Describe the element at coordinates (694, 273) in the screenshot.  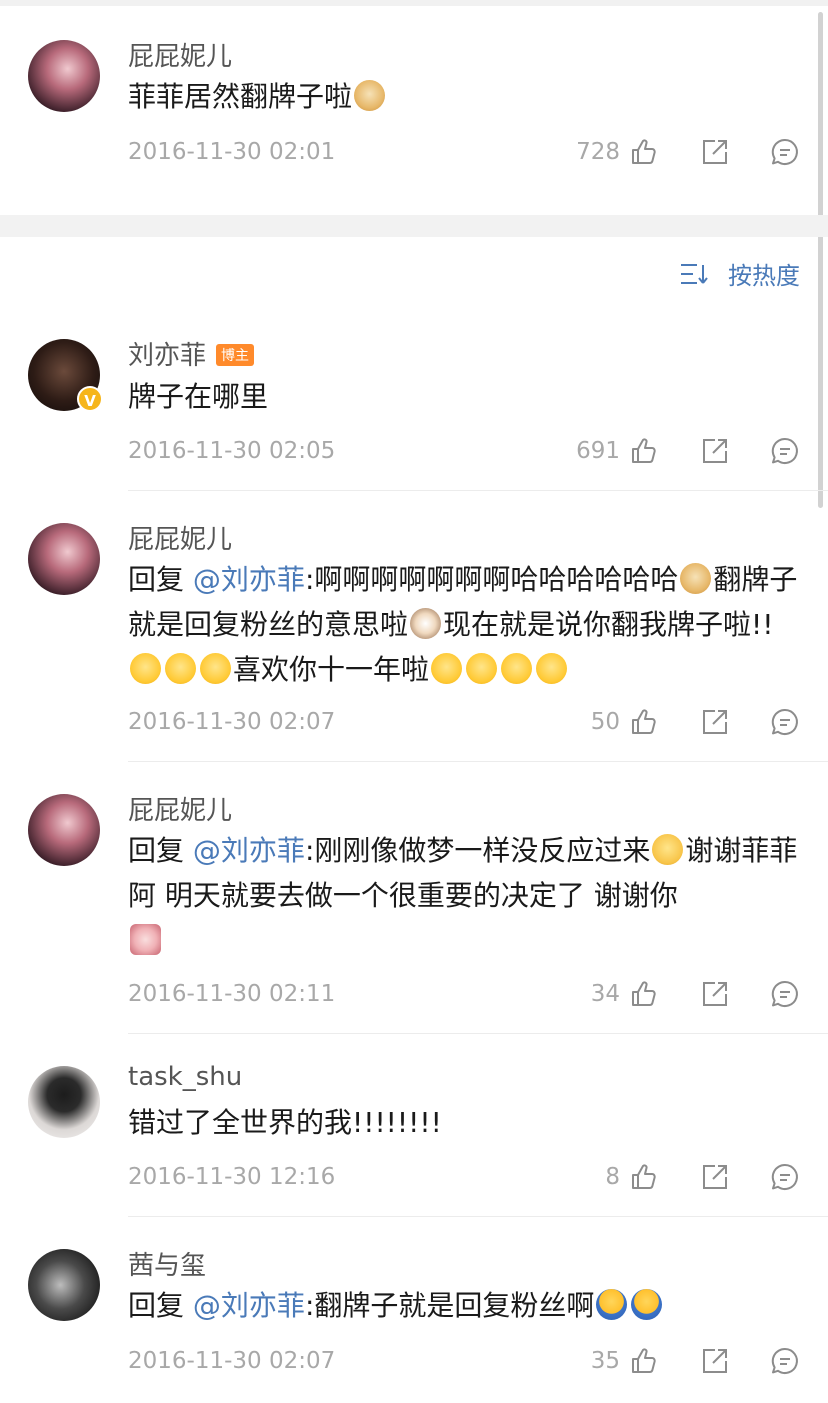
I see `sort-icon` at that location.